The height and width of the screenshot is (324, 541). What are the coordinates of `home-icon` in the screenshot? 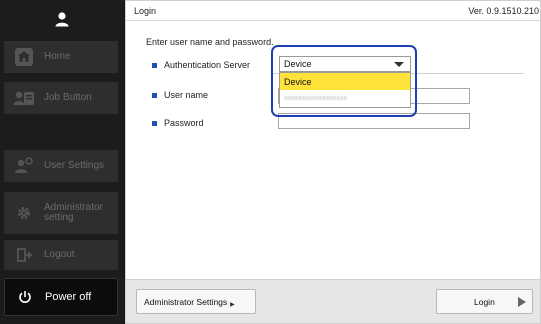 It's located at (24, 57).